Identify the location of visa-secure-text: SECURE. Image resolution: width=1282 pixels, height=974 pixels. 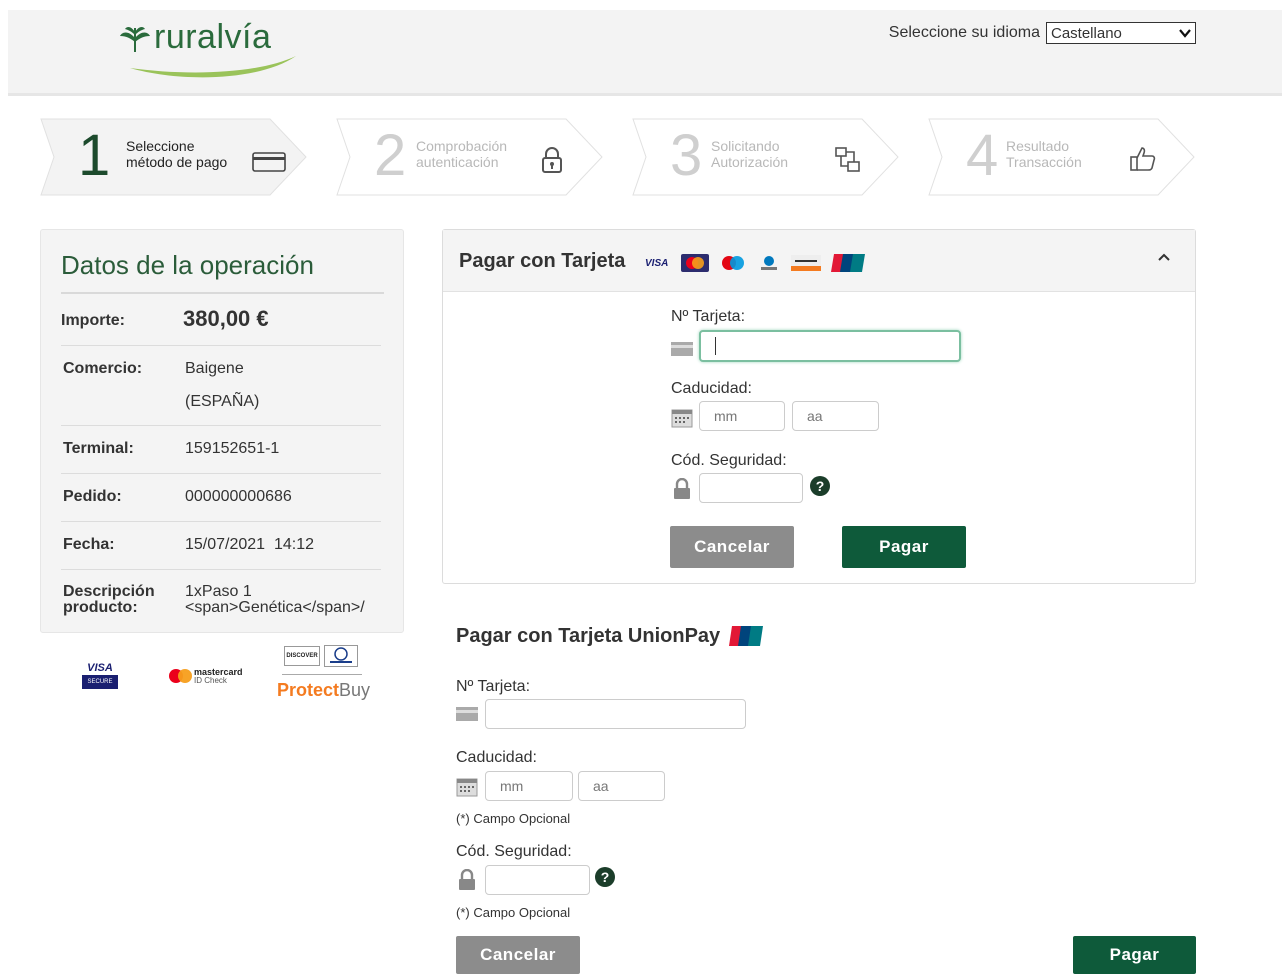
(100, 682).